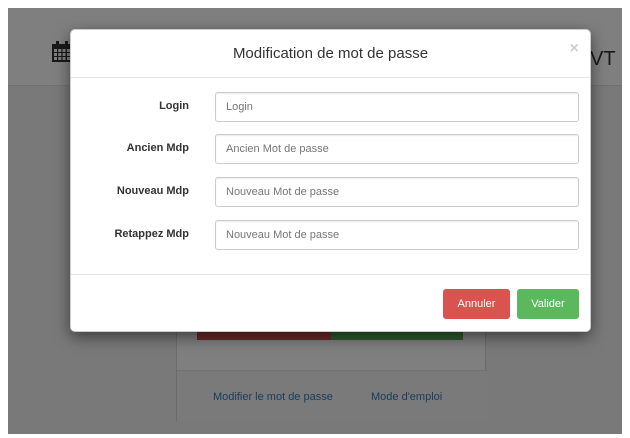  What do you see at coordinates (397, 107) in the screenshot?
I see `login-input` at bounding box center [397, 107].